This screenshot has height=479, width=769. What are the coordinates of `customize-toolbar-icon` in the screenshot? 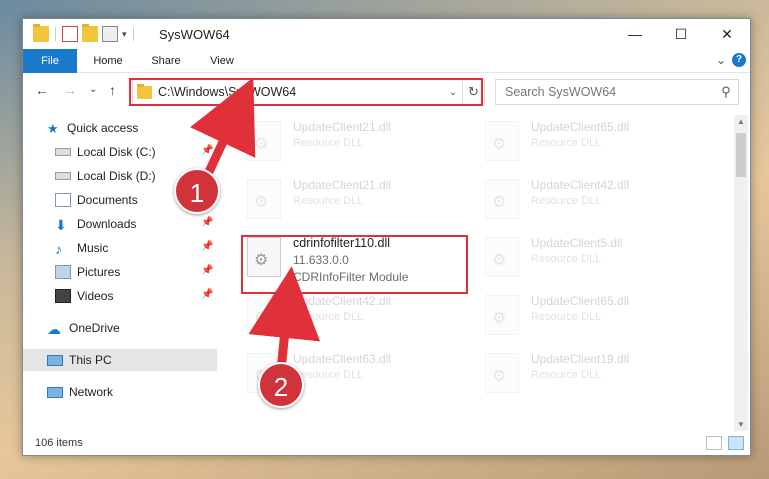 It's located at (110, 34).